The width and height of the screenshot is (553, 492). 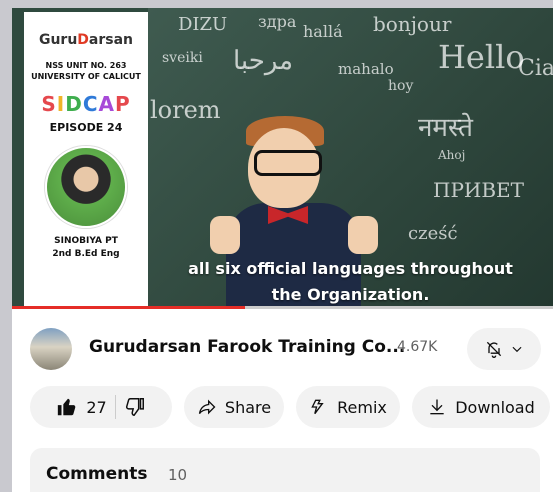 I want to click on nss-unit-text: NSS UNIT NO. 263 UNIVERSITY OF CALICUT, so click(x=86, y=71).